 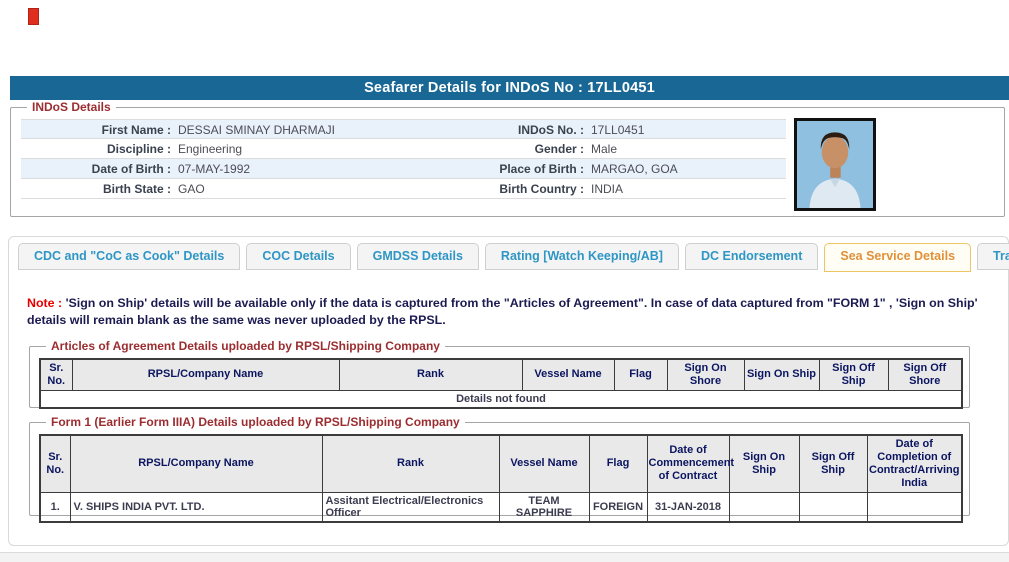 I want to click on pob-value: MARGAO, GOA, so click(x=634, y=169).